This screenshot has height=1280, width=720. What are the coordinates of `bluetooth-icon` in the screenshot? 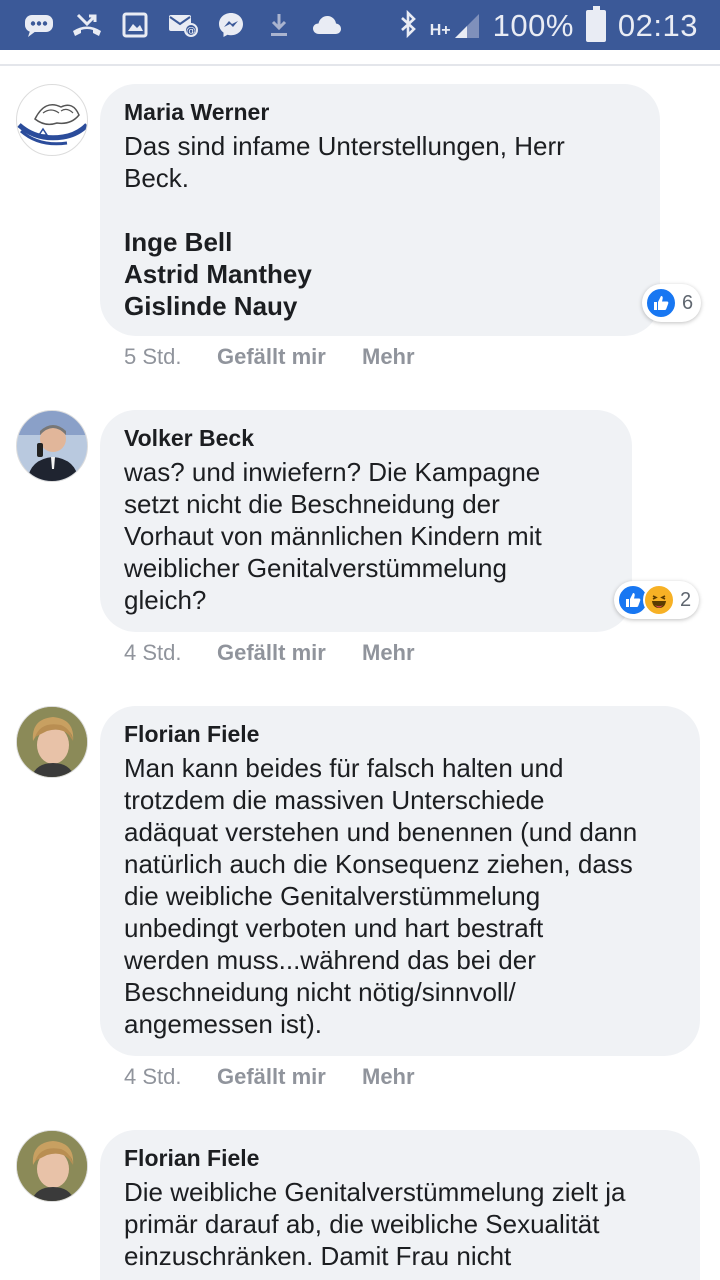 It's located at (408, 26).